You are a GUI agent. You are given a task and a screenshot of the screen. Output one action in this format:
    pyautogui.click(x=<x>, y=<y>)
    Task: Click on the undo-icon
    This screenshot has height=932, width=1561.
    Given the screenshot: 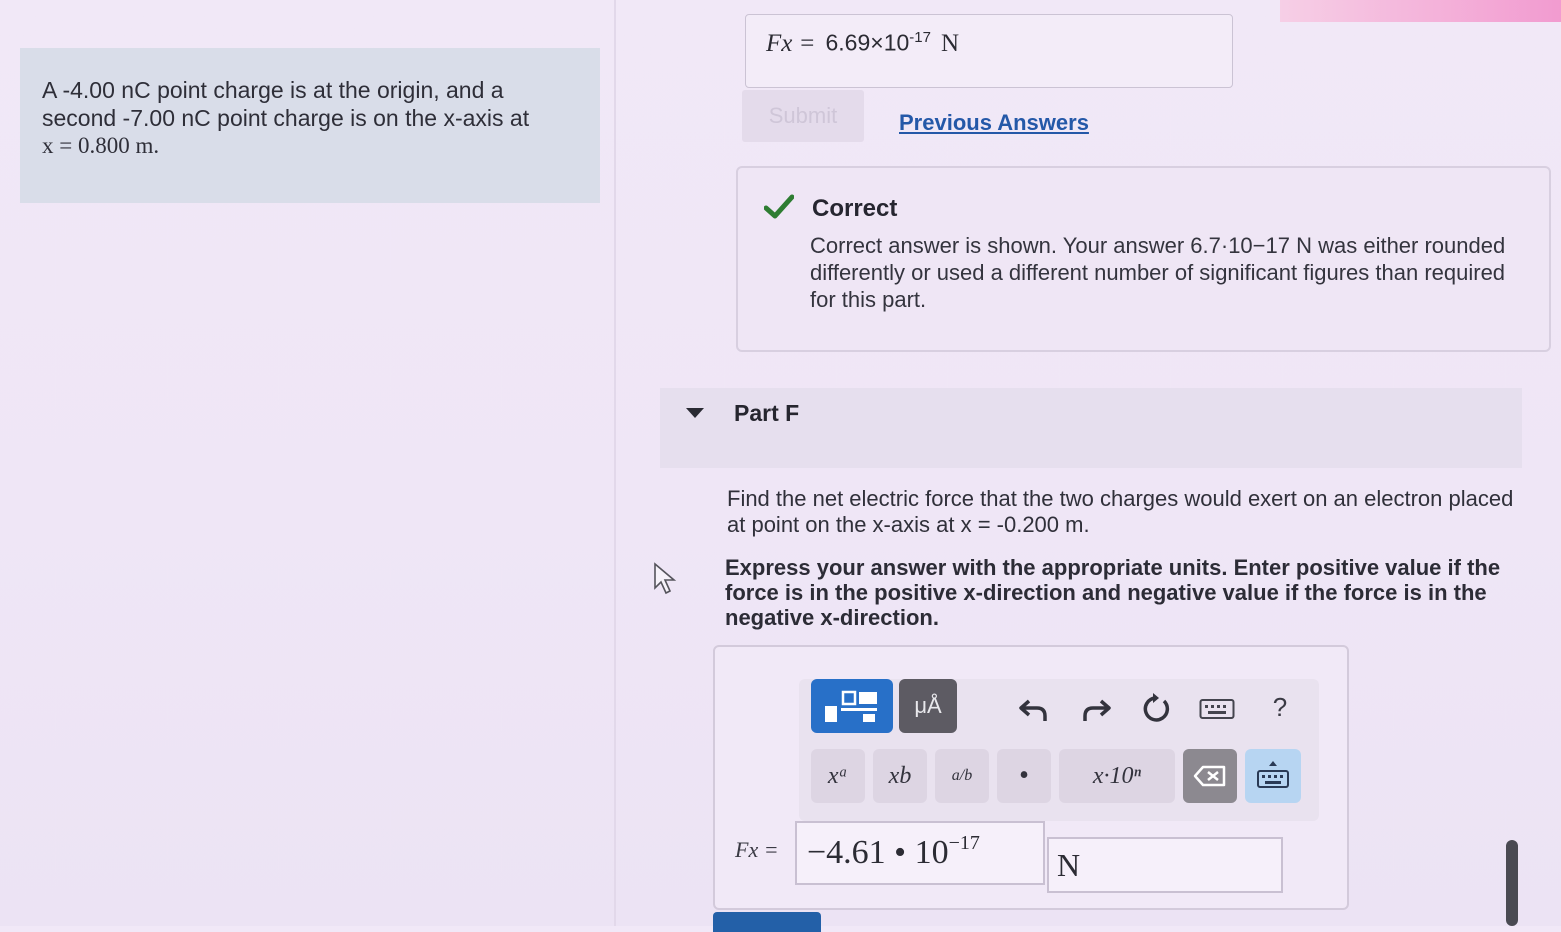 What is the action you would take?
    pyautogui.click(x=1033, y=710)
    